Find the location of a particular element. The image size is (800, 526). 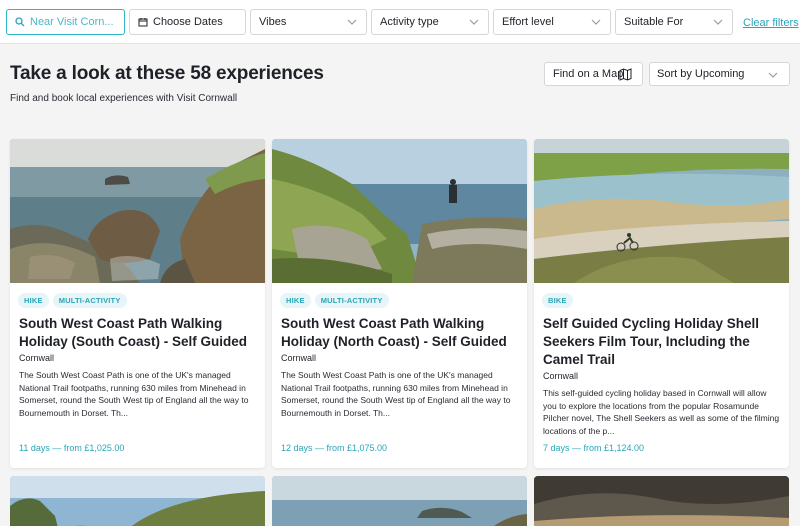

choose-dates-label: Choose Dates is located at coordinates (188, 22).